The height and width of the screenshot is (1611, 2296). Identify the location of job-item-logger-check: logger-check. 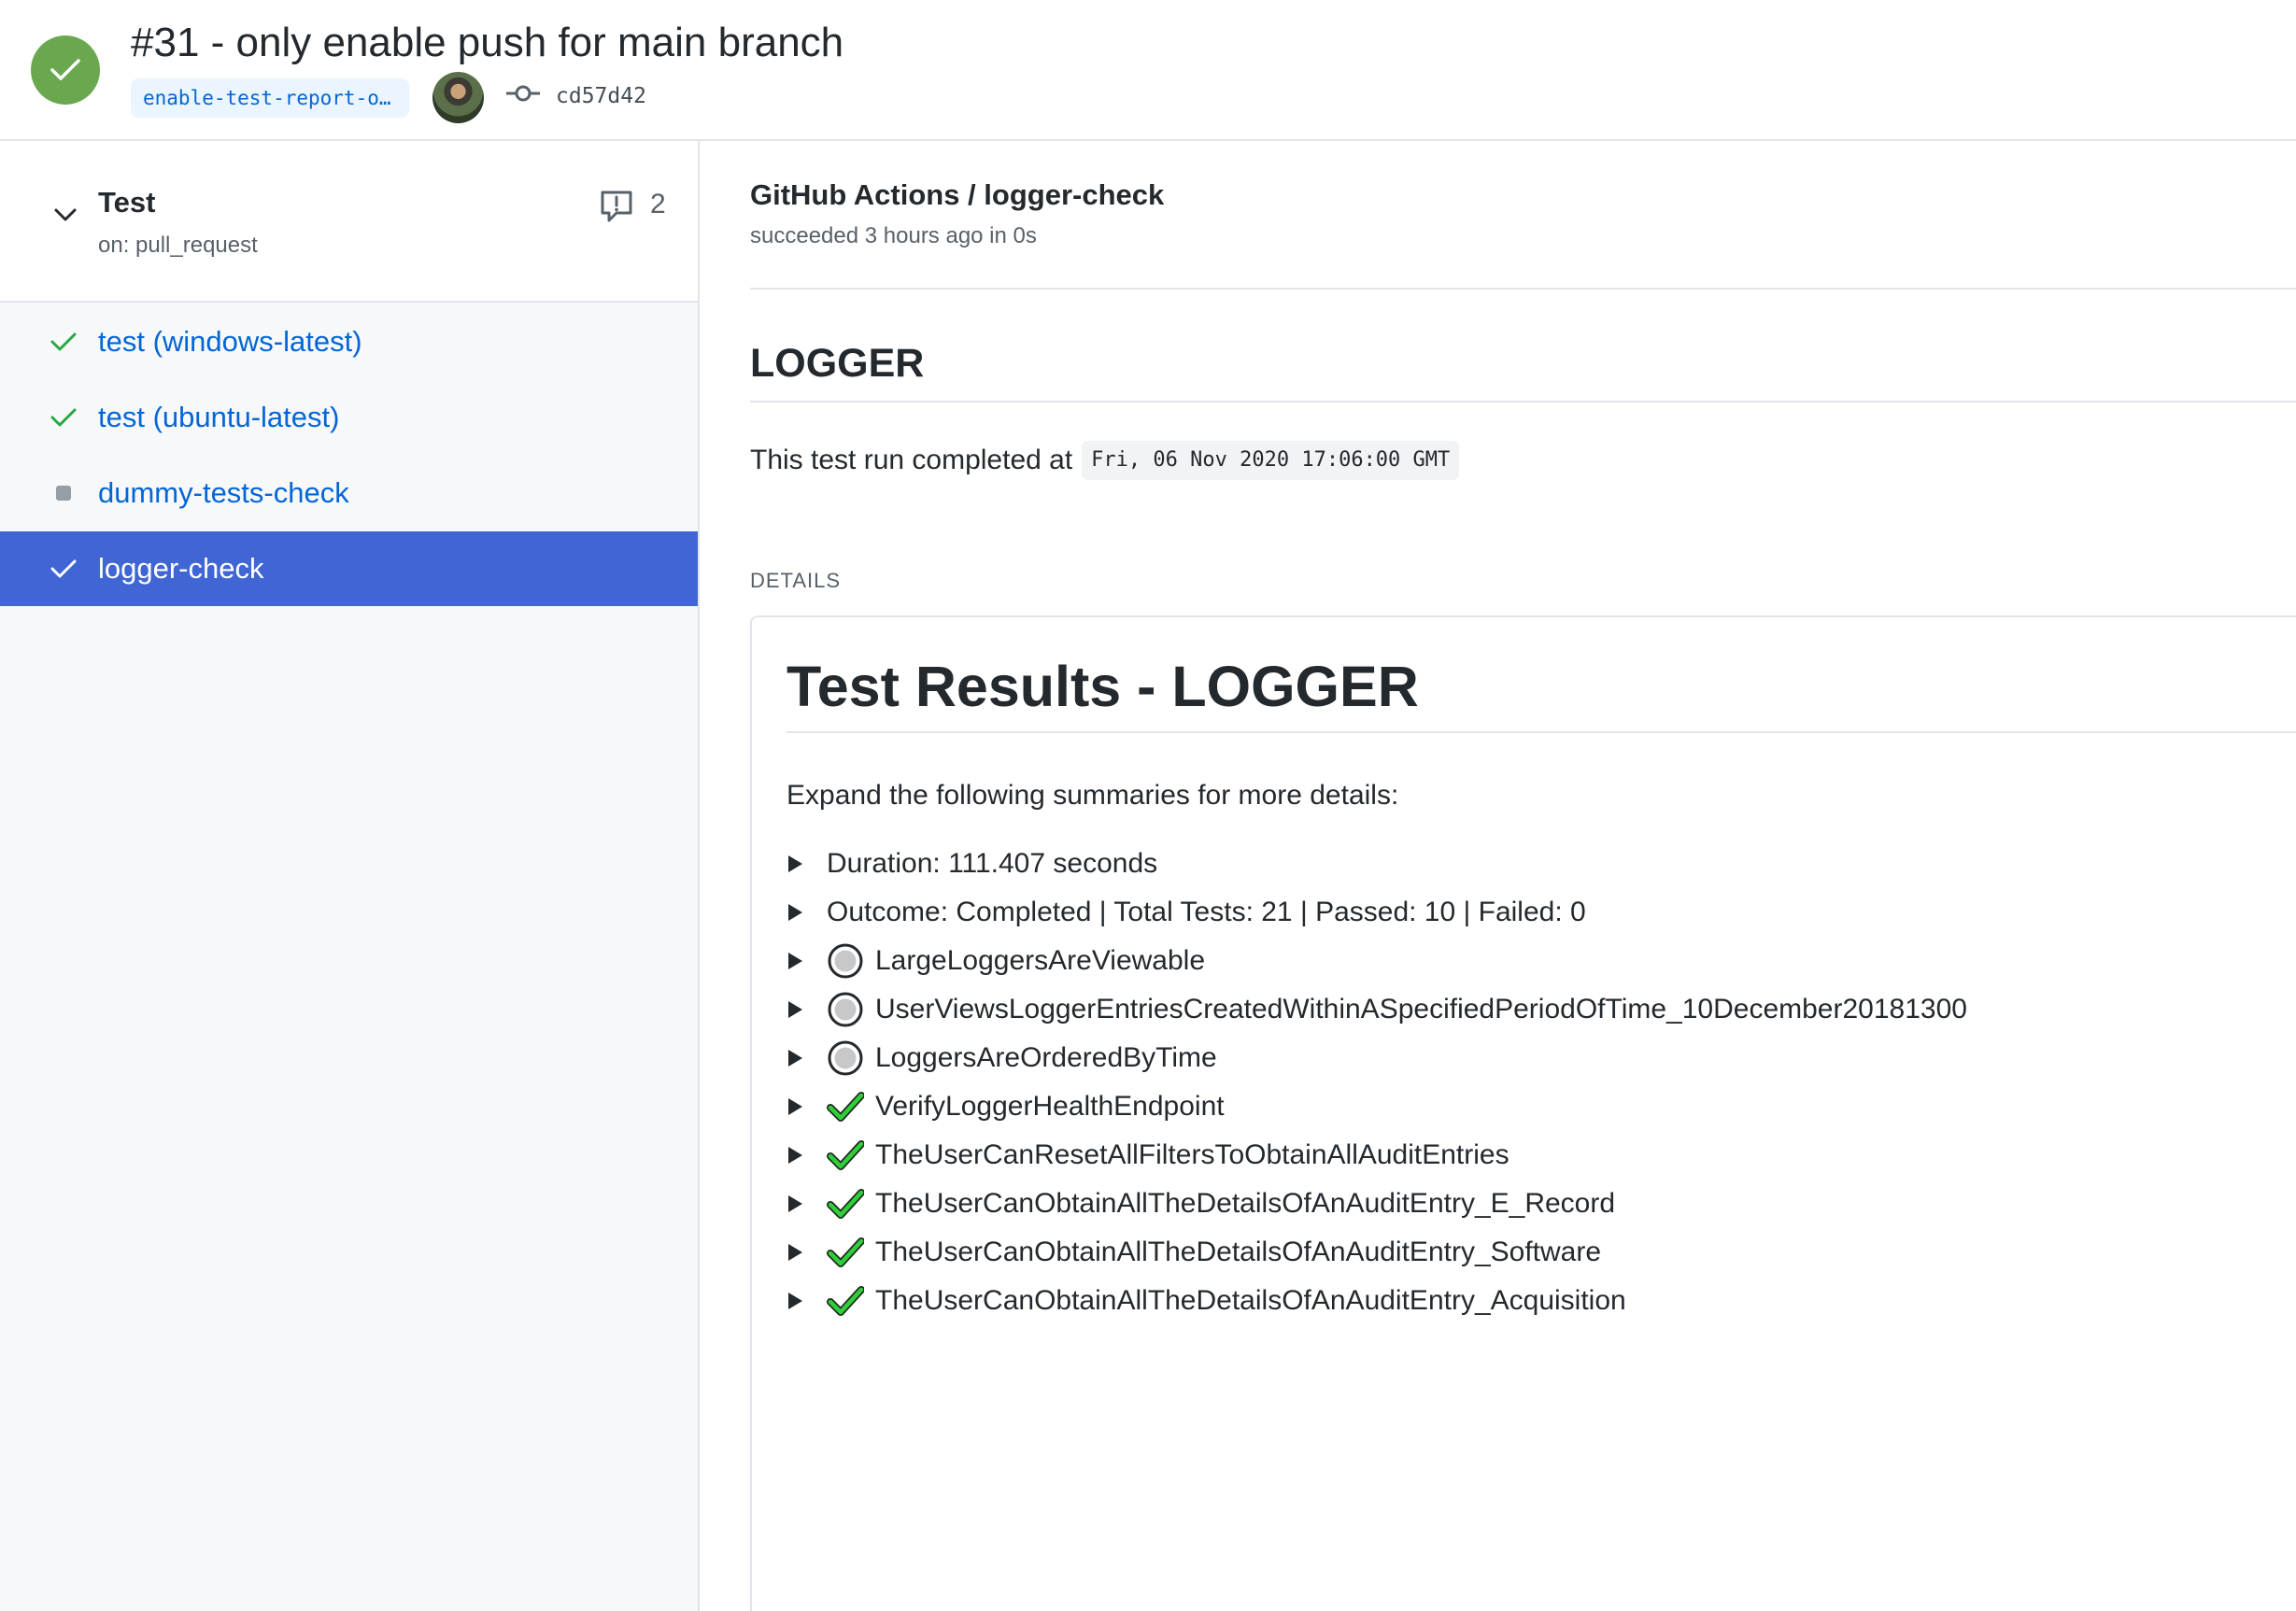
(349, 568).